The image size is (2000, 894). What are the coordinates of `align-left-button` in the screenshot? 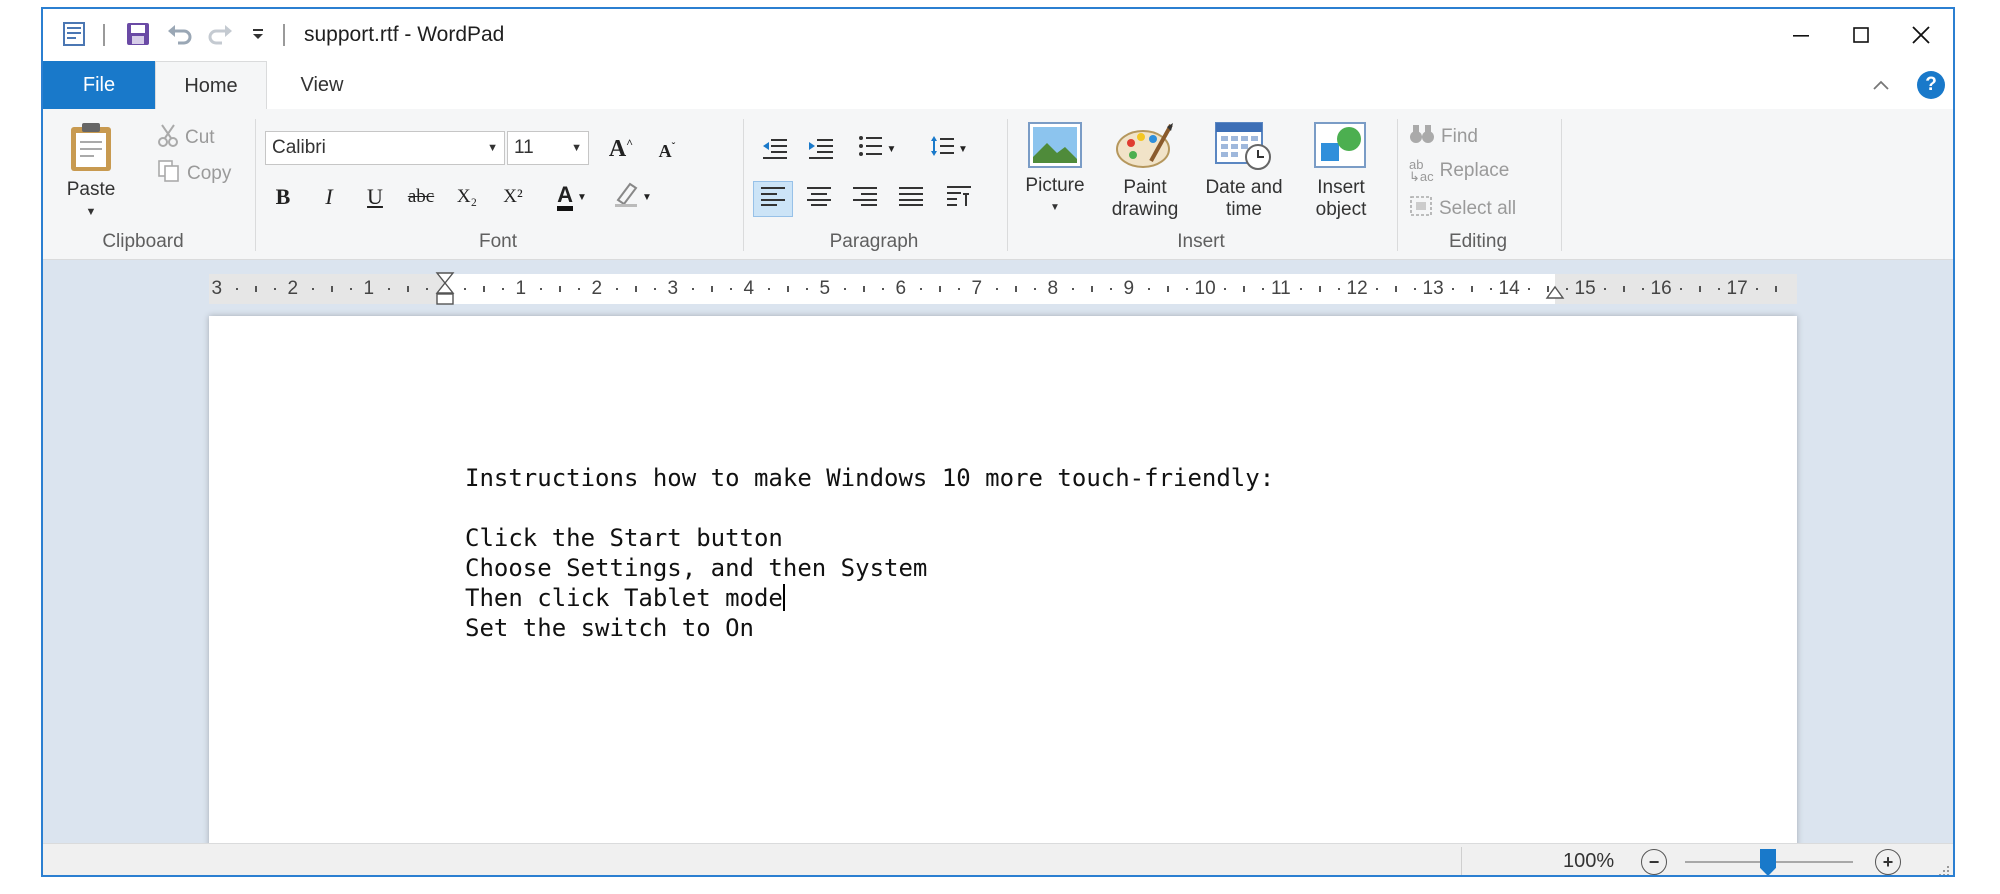 It's located at (773, 199).